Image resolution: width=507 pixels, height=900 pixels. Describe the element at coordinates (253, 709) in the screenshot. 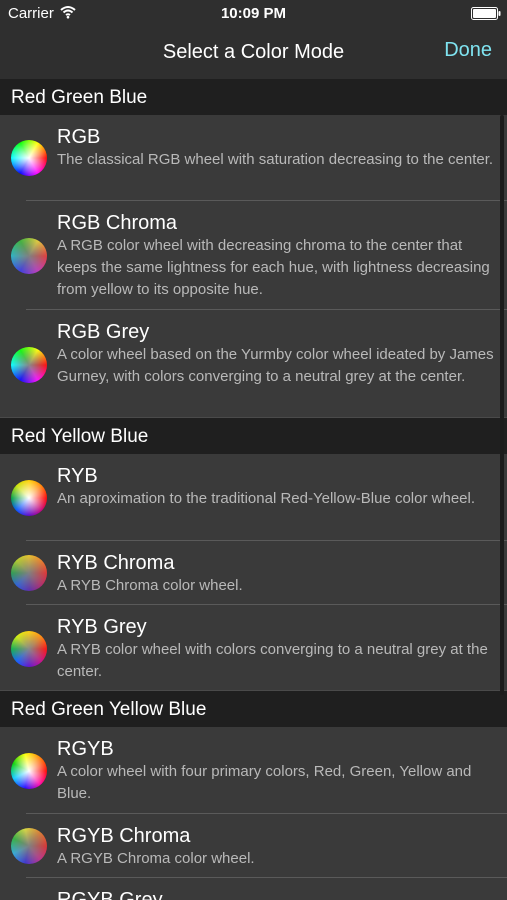

I see `section-header-red-green-yellow-blue: Red Green Yellow Blue` at that location.